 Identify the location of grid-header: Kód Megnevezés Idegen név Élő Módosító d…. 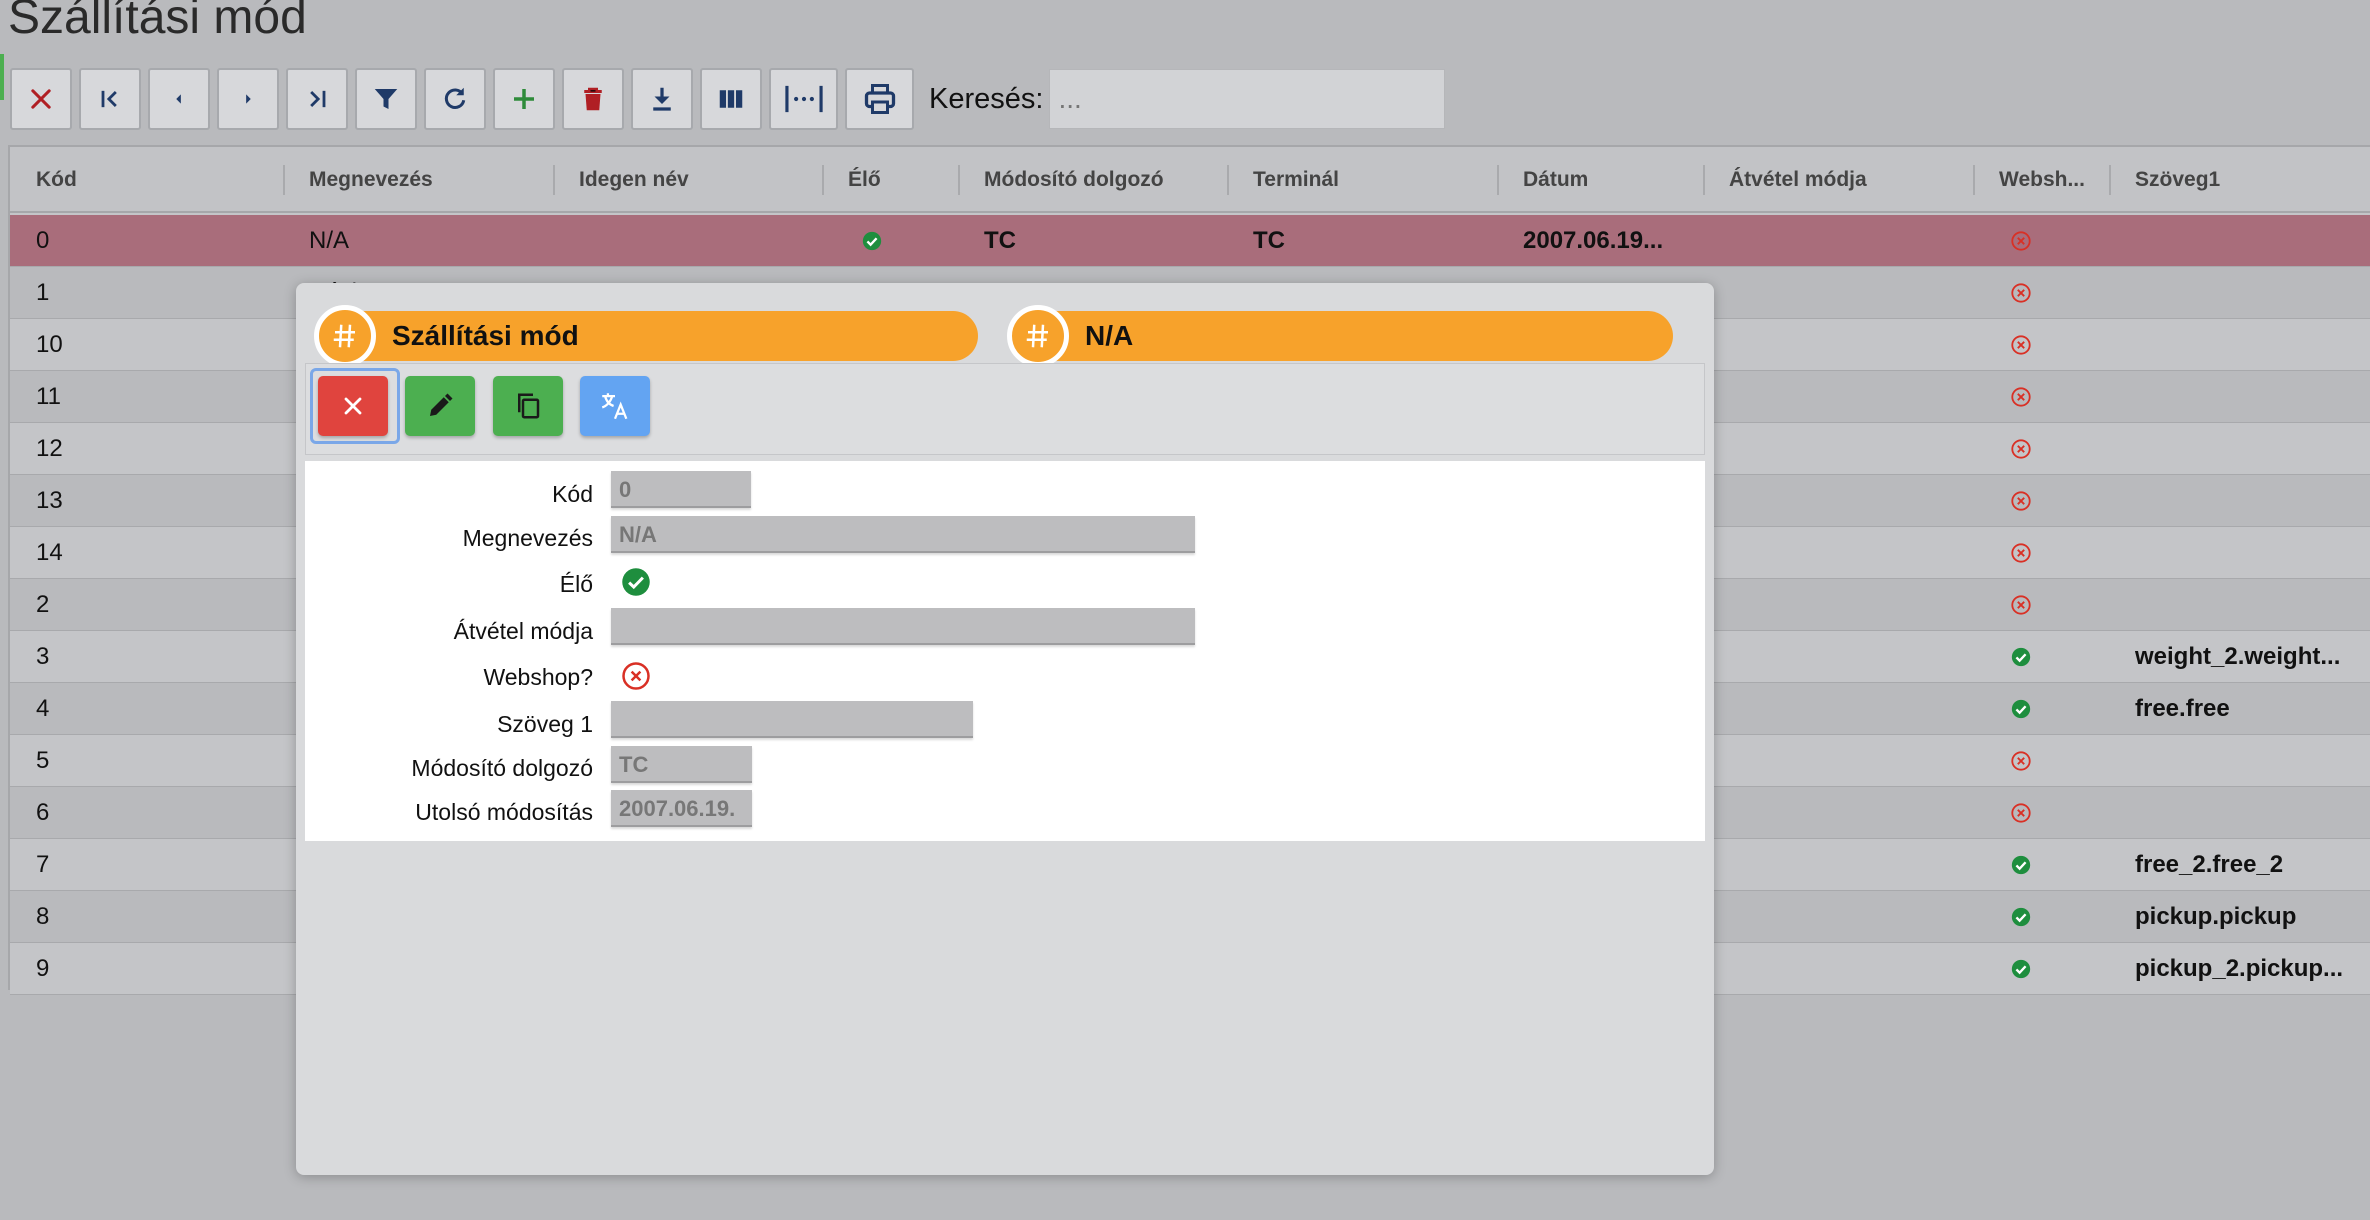
(1190, 180).